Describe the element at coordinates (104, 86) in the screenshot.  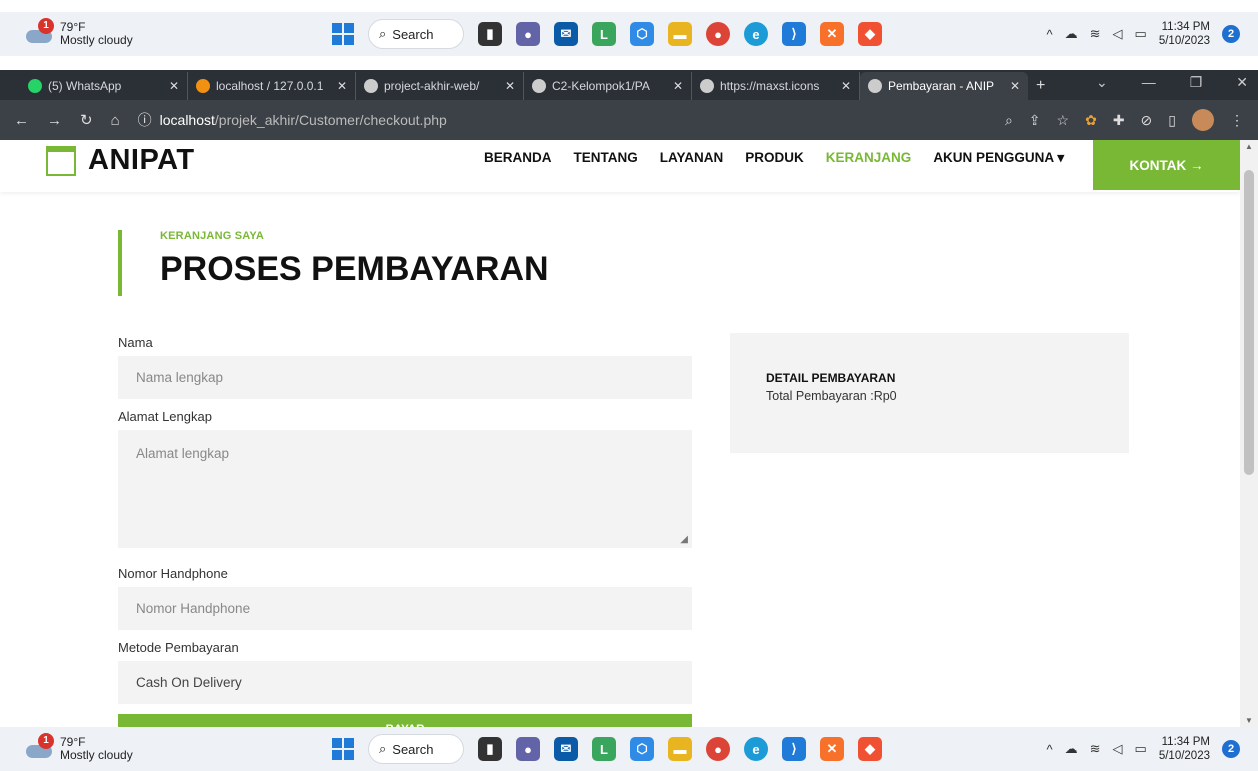
I see `tab-whatsapp: (5) WhatsApp ✕` at that location.